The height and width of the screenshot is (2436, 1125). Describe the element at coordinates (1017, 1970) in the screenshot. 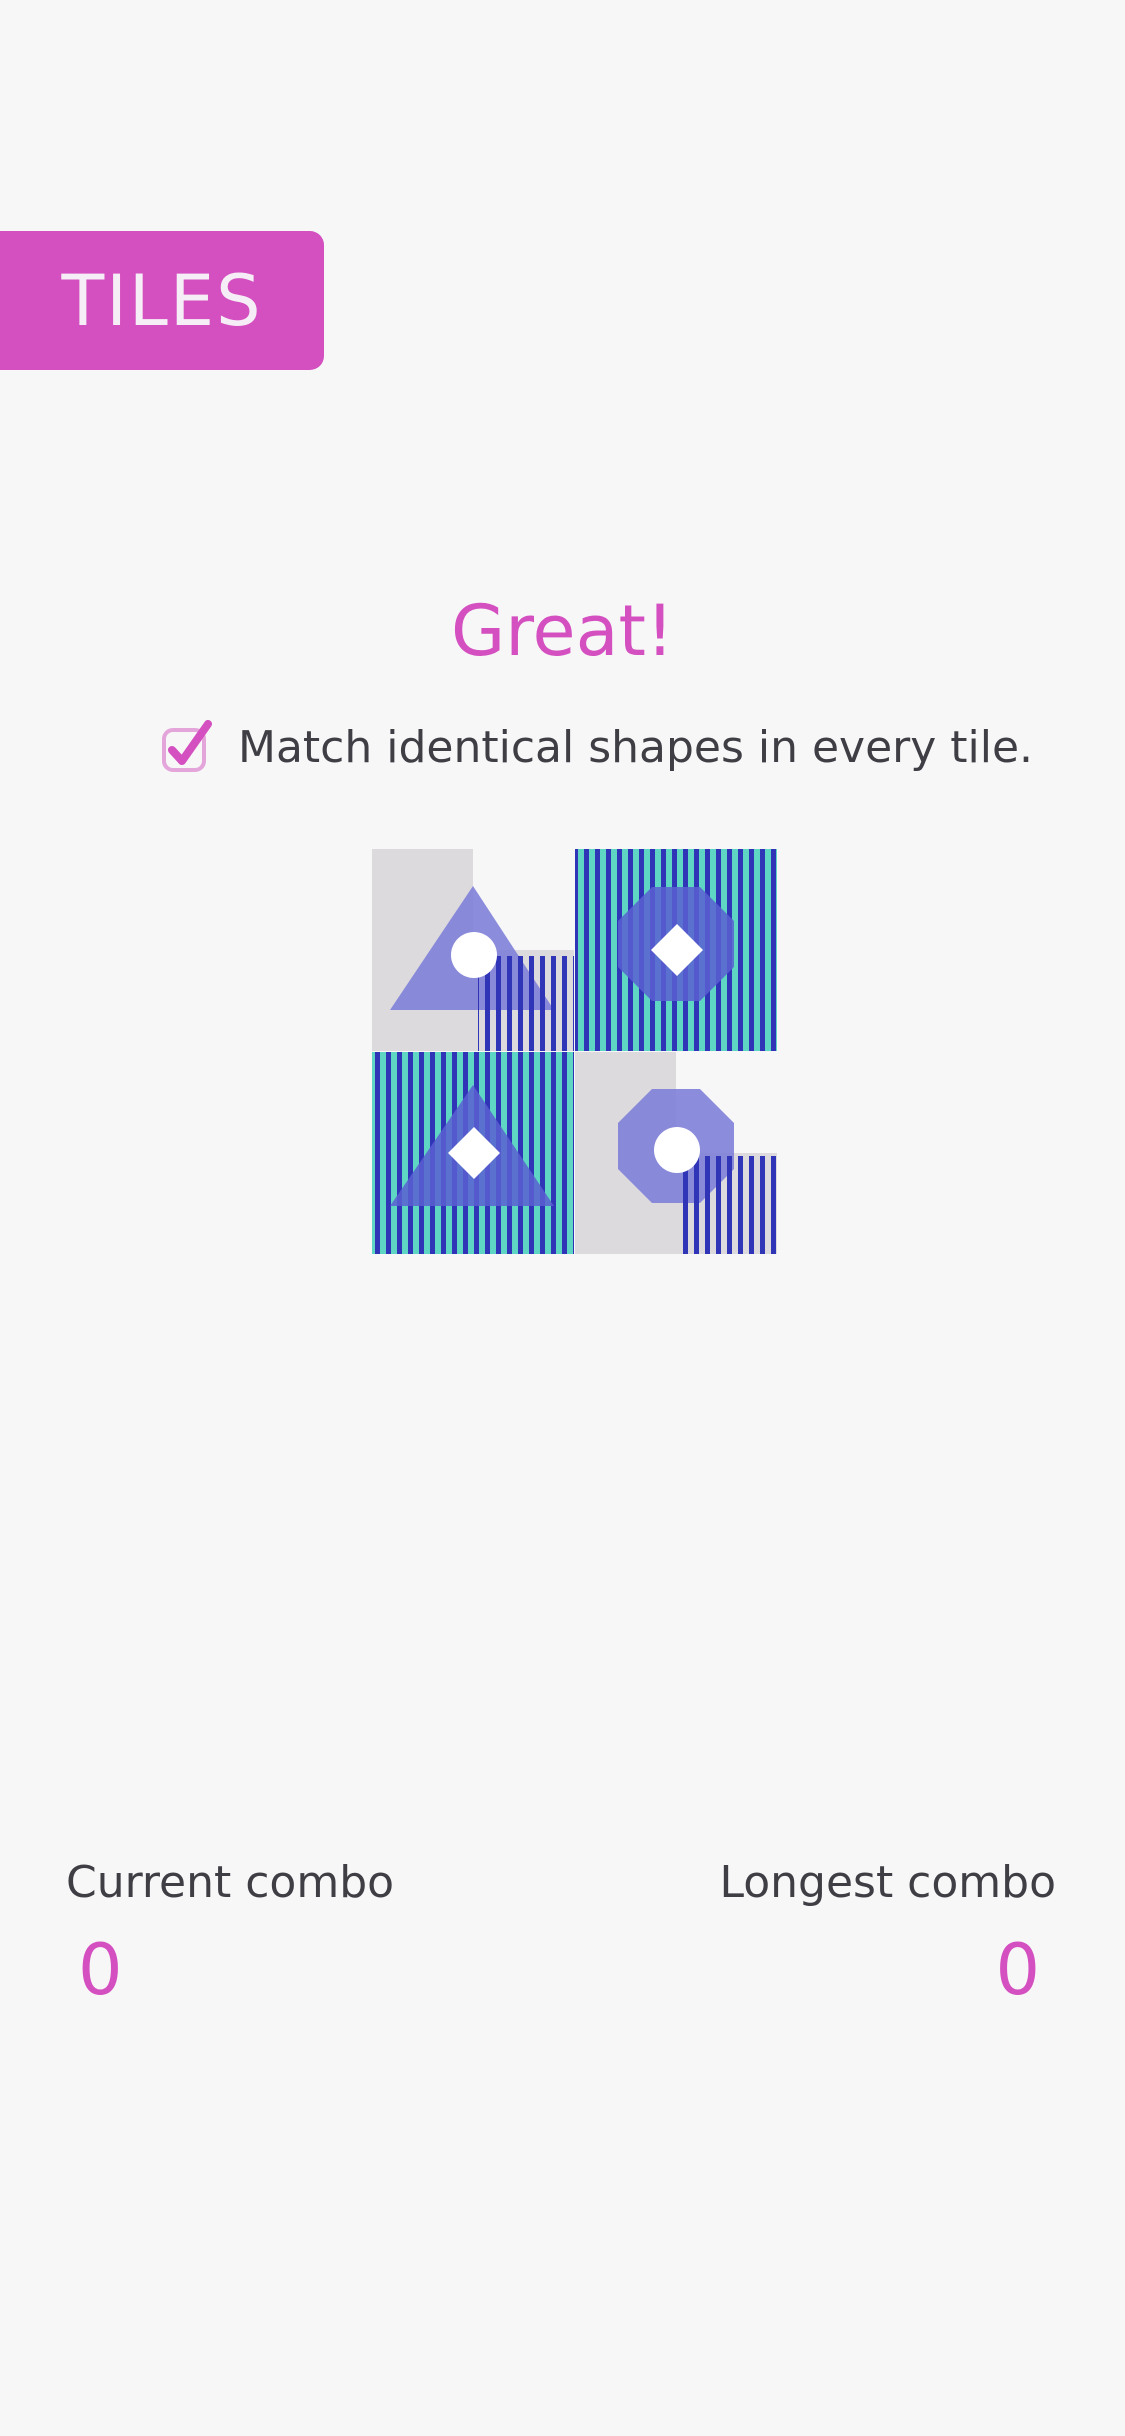

I see `longest-combo-value: 0` at that location.